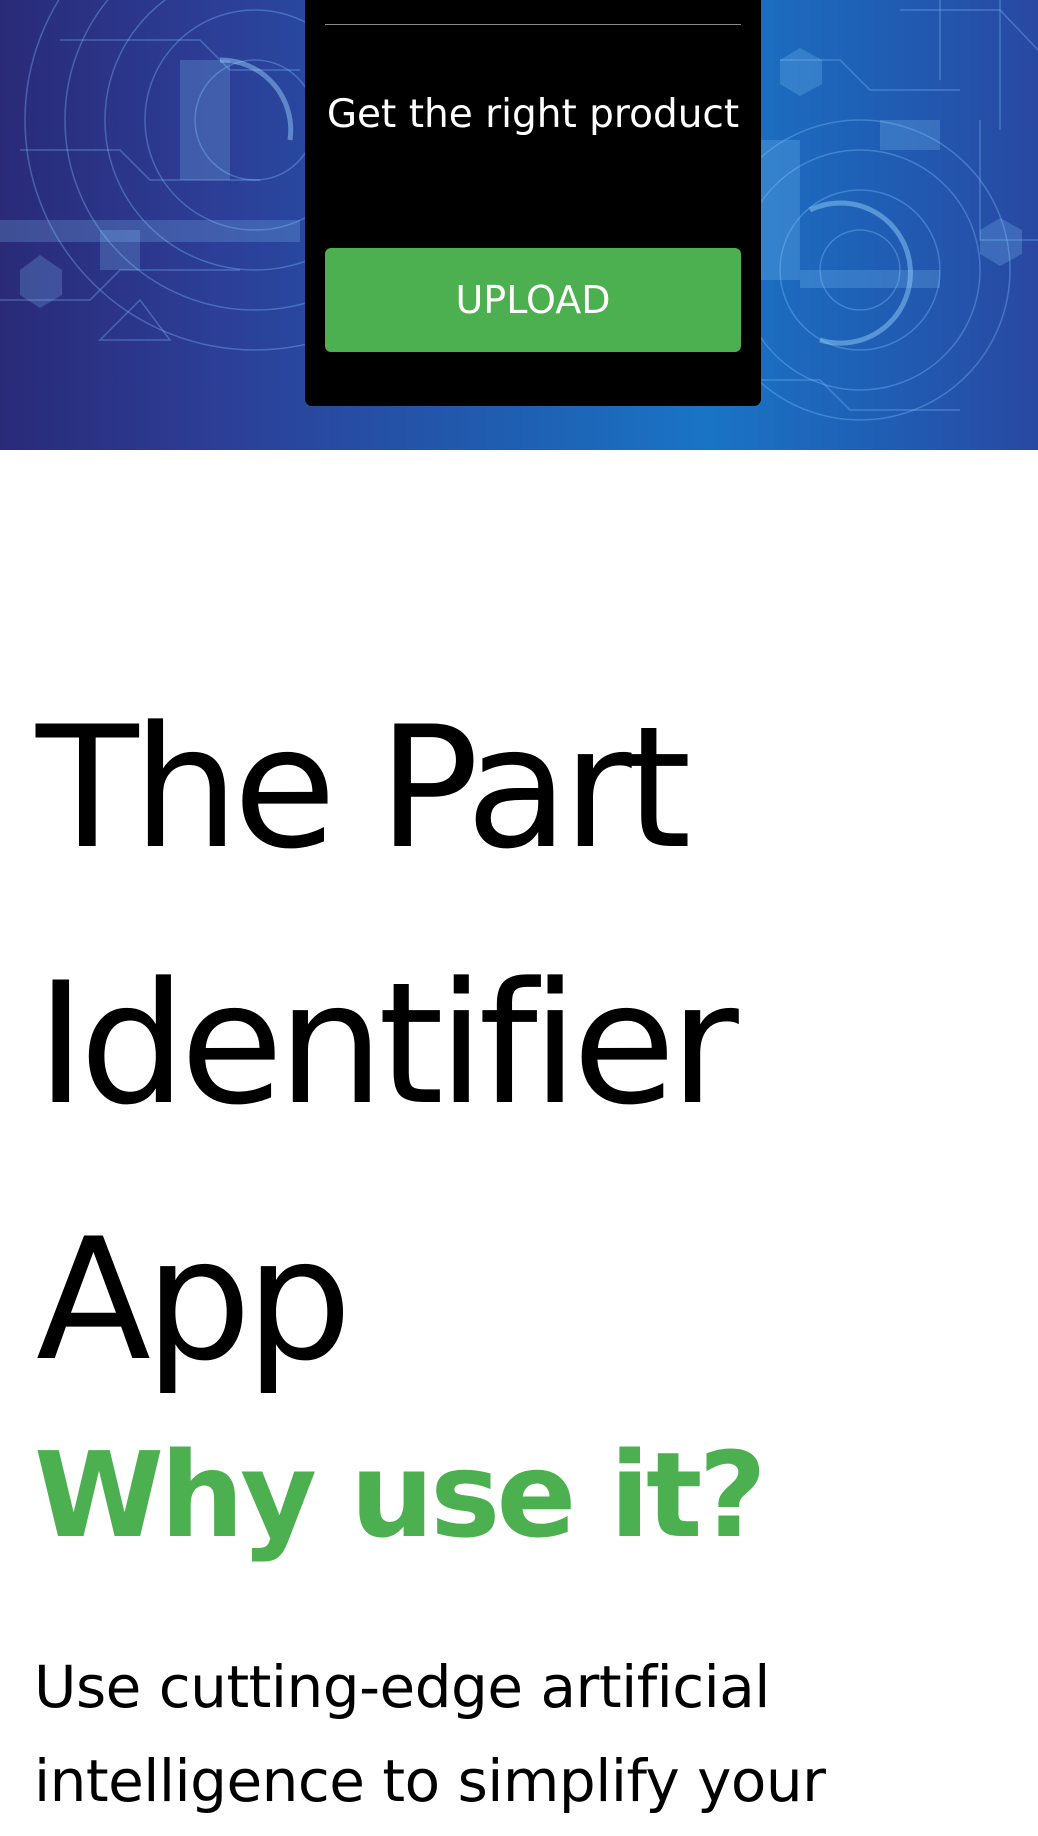 This screenshot has height=1836, width=1038. What do you see at coordinates (533, 300) in the screenshot?
I see `upload-button: UPLOAD` at bounding box center [533, 300].